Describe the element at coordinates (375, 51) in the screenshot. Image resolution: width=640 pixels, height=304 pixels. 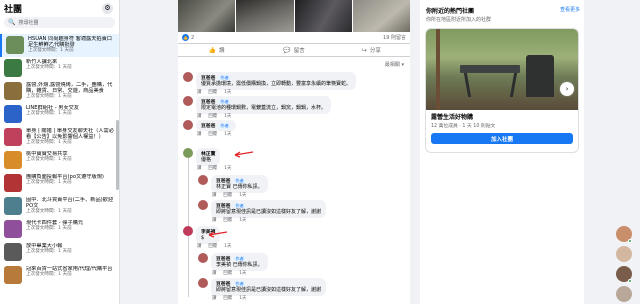
I see `share-label: 分享` at that location.